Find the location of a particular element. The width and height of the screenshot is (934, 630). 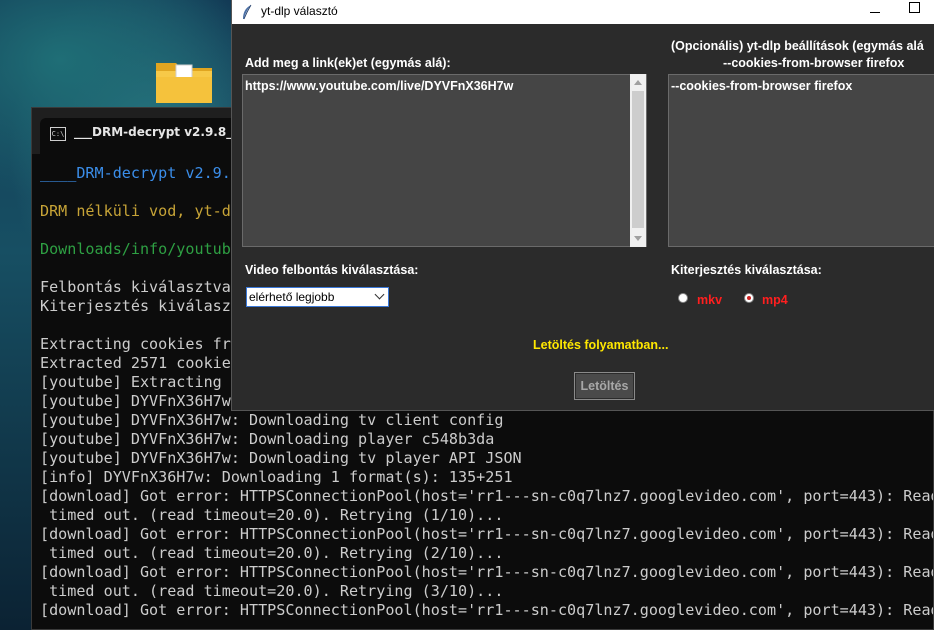

maximize-button is located at coordinates (915, 12).